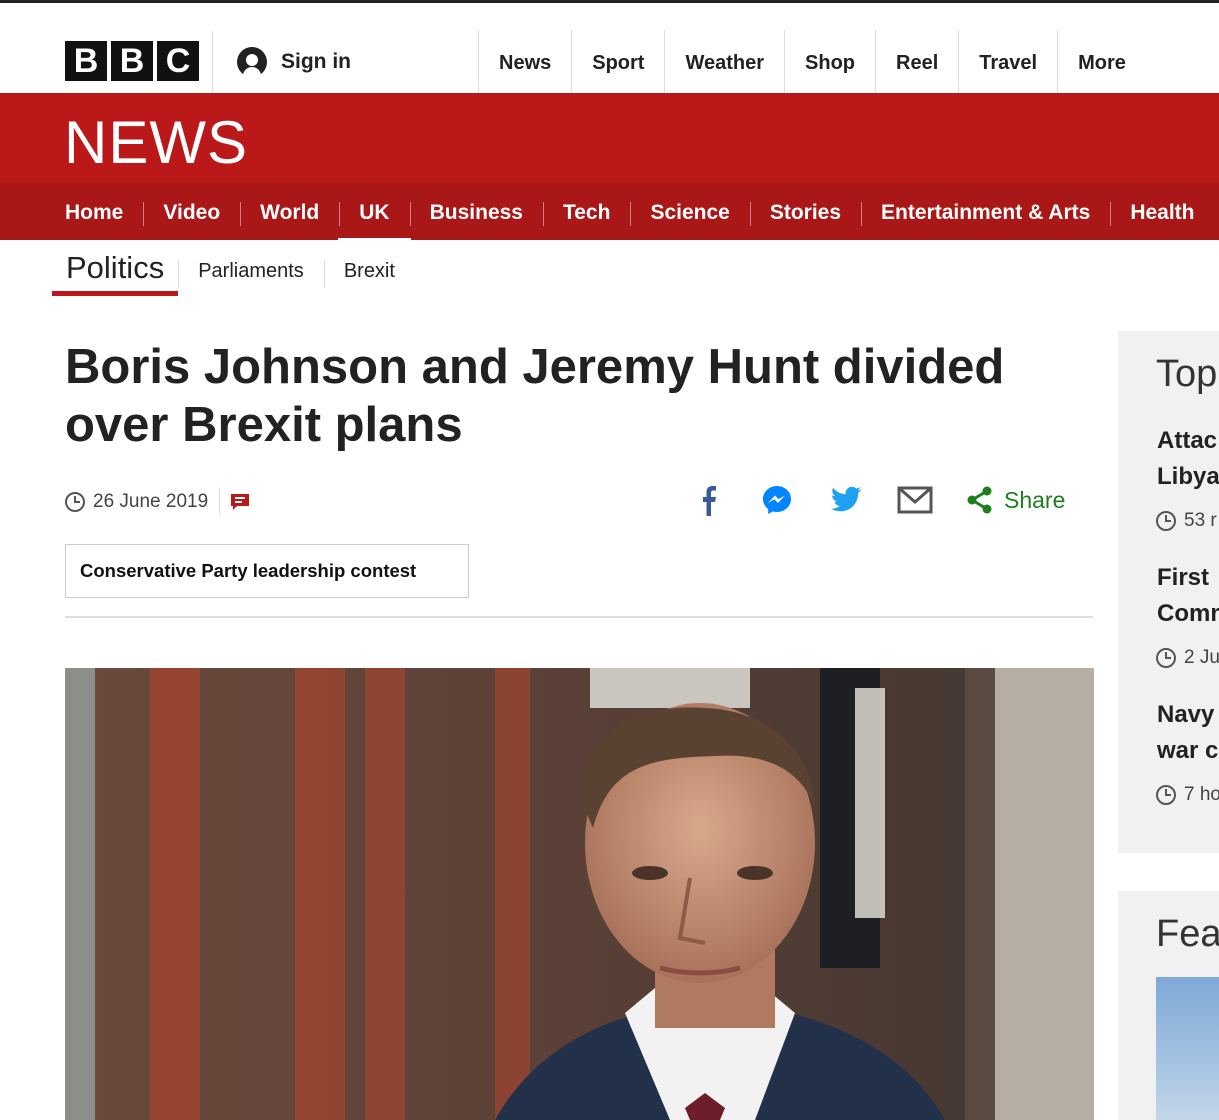  What do you see at coordinates (151, 501) in the screenshot?
I see `article-date: 26 June 2019` at bounding box center [151, 501].